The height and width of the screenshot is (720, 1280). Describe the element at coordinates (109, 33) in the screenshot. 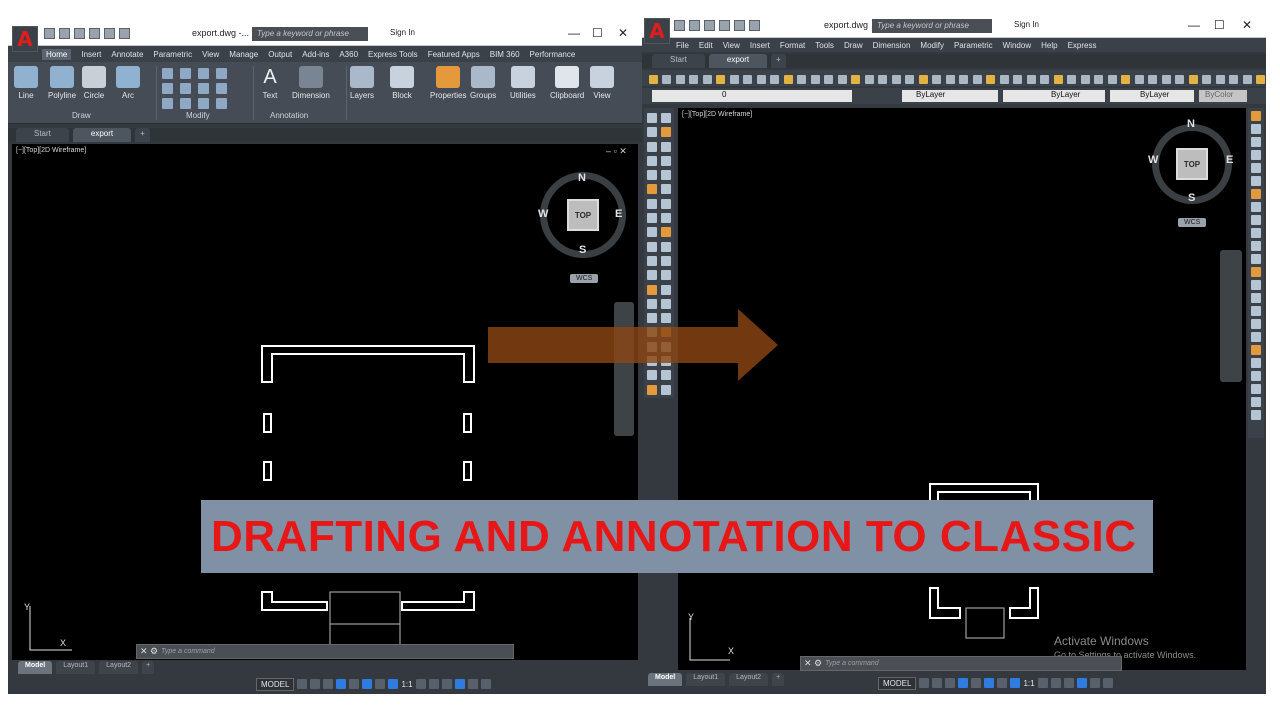

I see `print-icon` at that location.